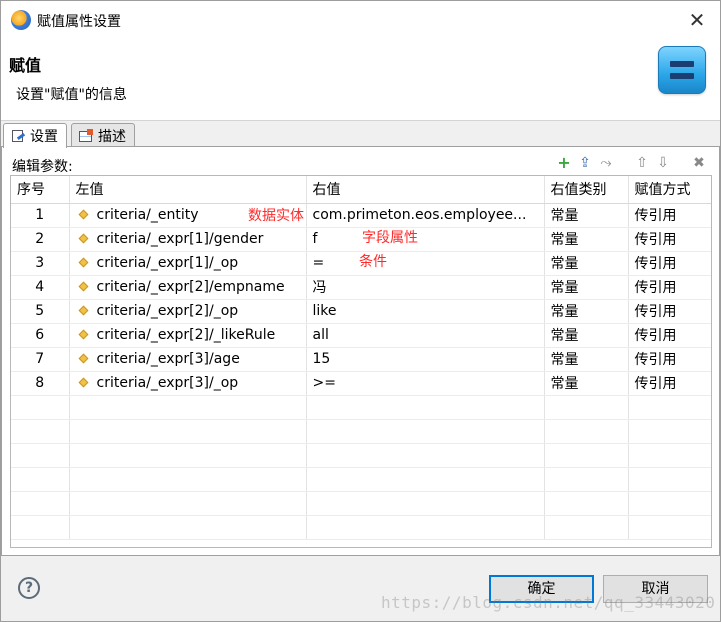  I want to click on help-icon: ?, so click(29, 588).